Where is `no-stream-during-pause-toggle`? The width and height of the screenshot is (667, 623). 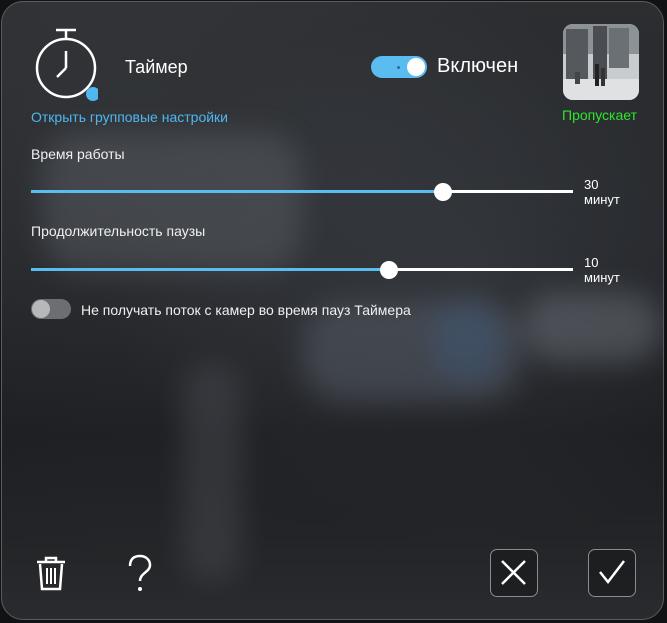
no-stream-during-pause-toggle is located at coordinates (51, 309).